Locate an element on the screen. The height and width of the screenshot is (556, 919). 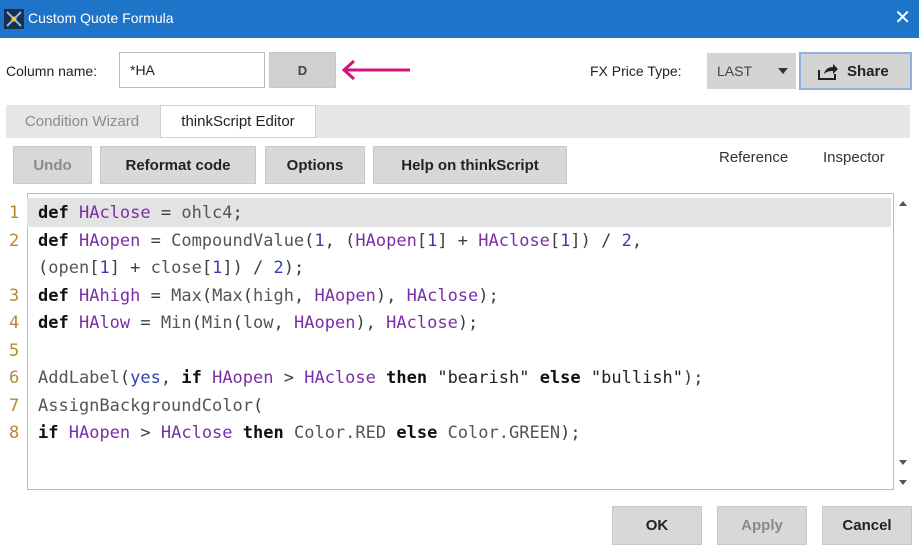
editor-tabs: Condition Wizard thinkScript Editor is located at coordinates (458, 121).